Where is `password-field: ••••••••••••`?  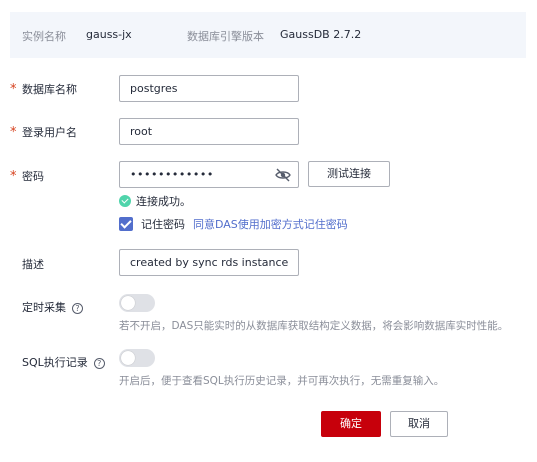 password-field: •••••••••••• is located at coordinates (209, 174).